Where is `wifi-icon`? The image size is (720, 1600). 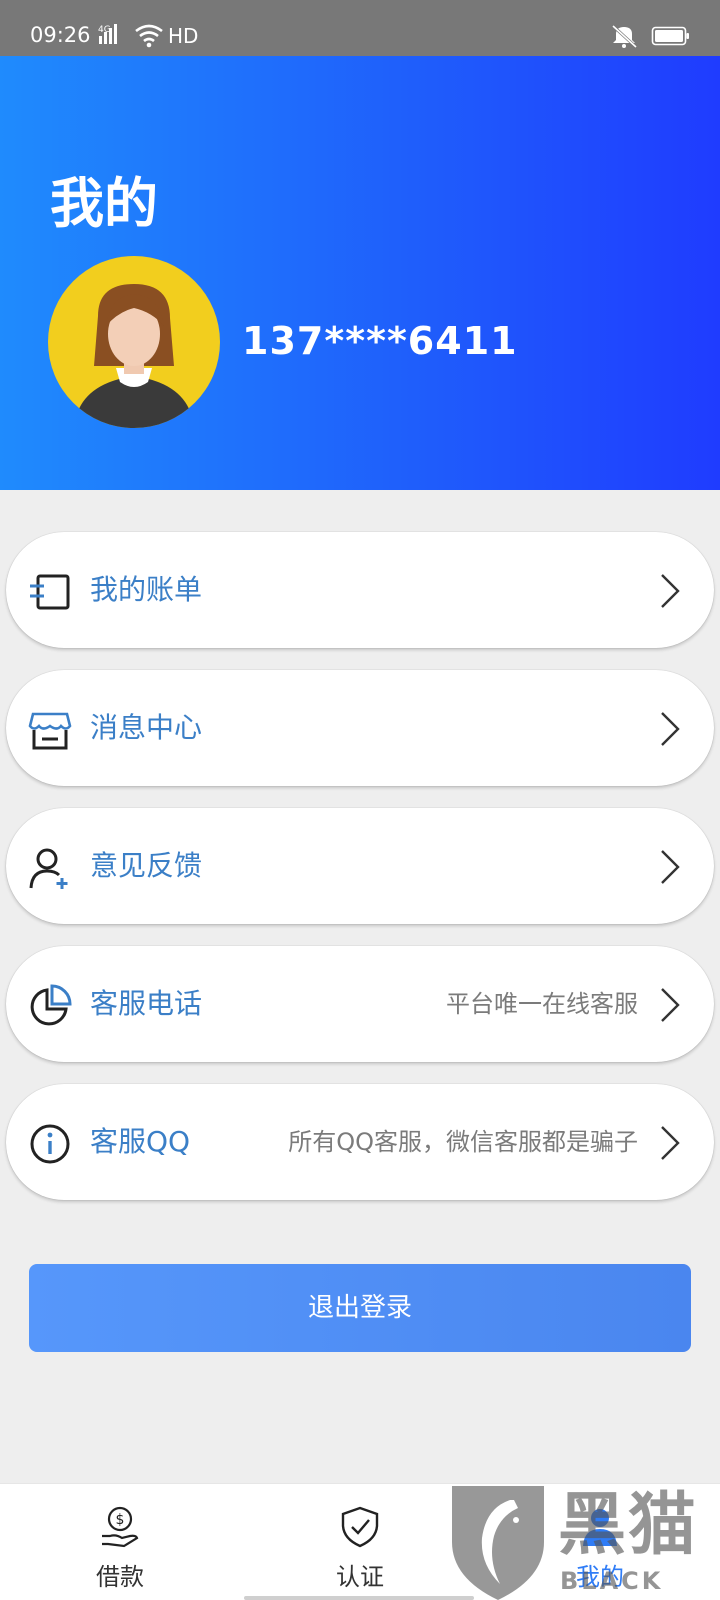 wifi-icon is located at coordinates (149, 36).